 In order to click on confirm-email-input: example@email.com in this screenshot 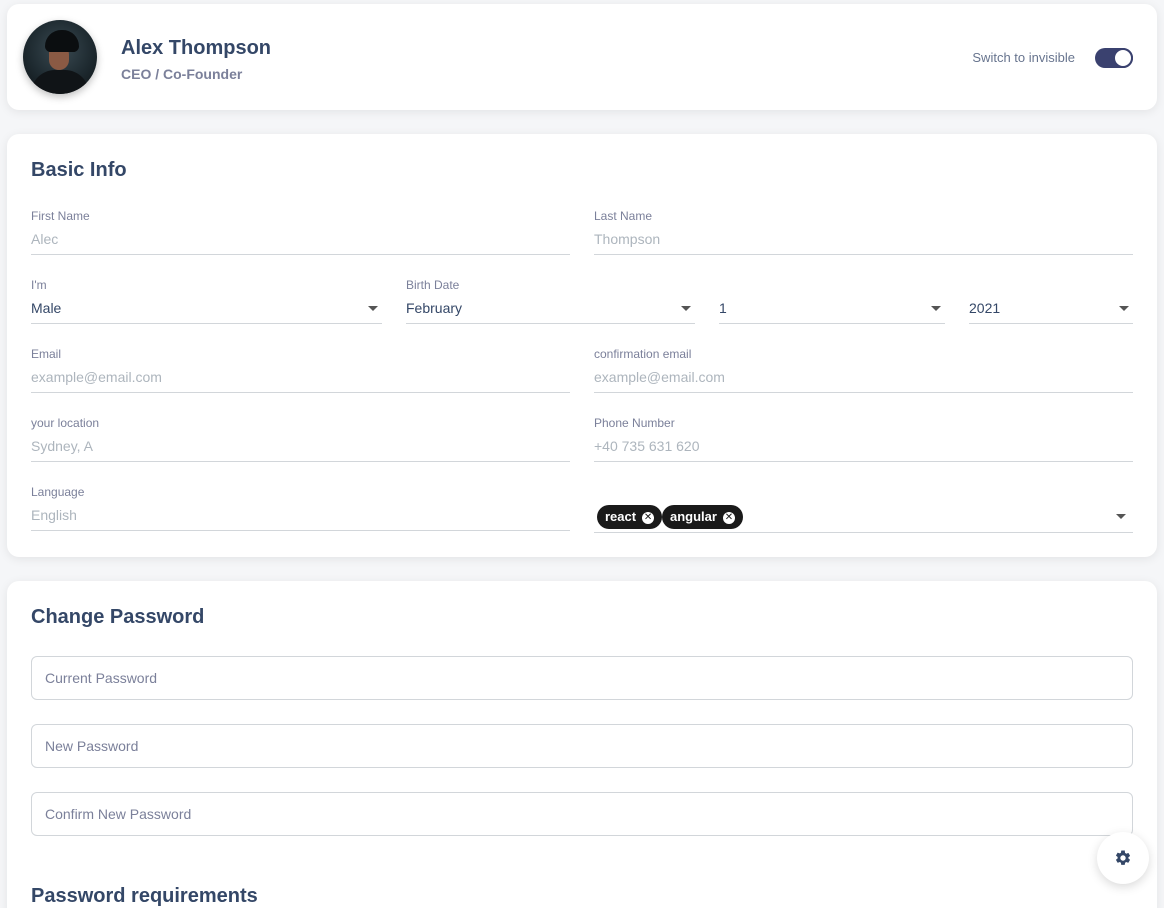, I will do `click(863, 381)`.